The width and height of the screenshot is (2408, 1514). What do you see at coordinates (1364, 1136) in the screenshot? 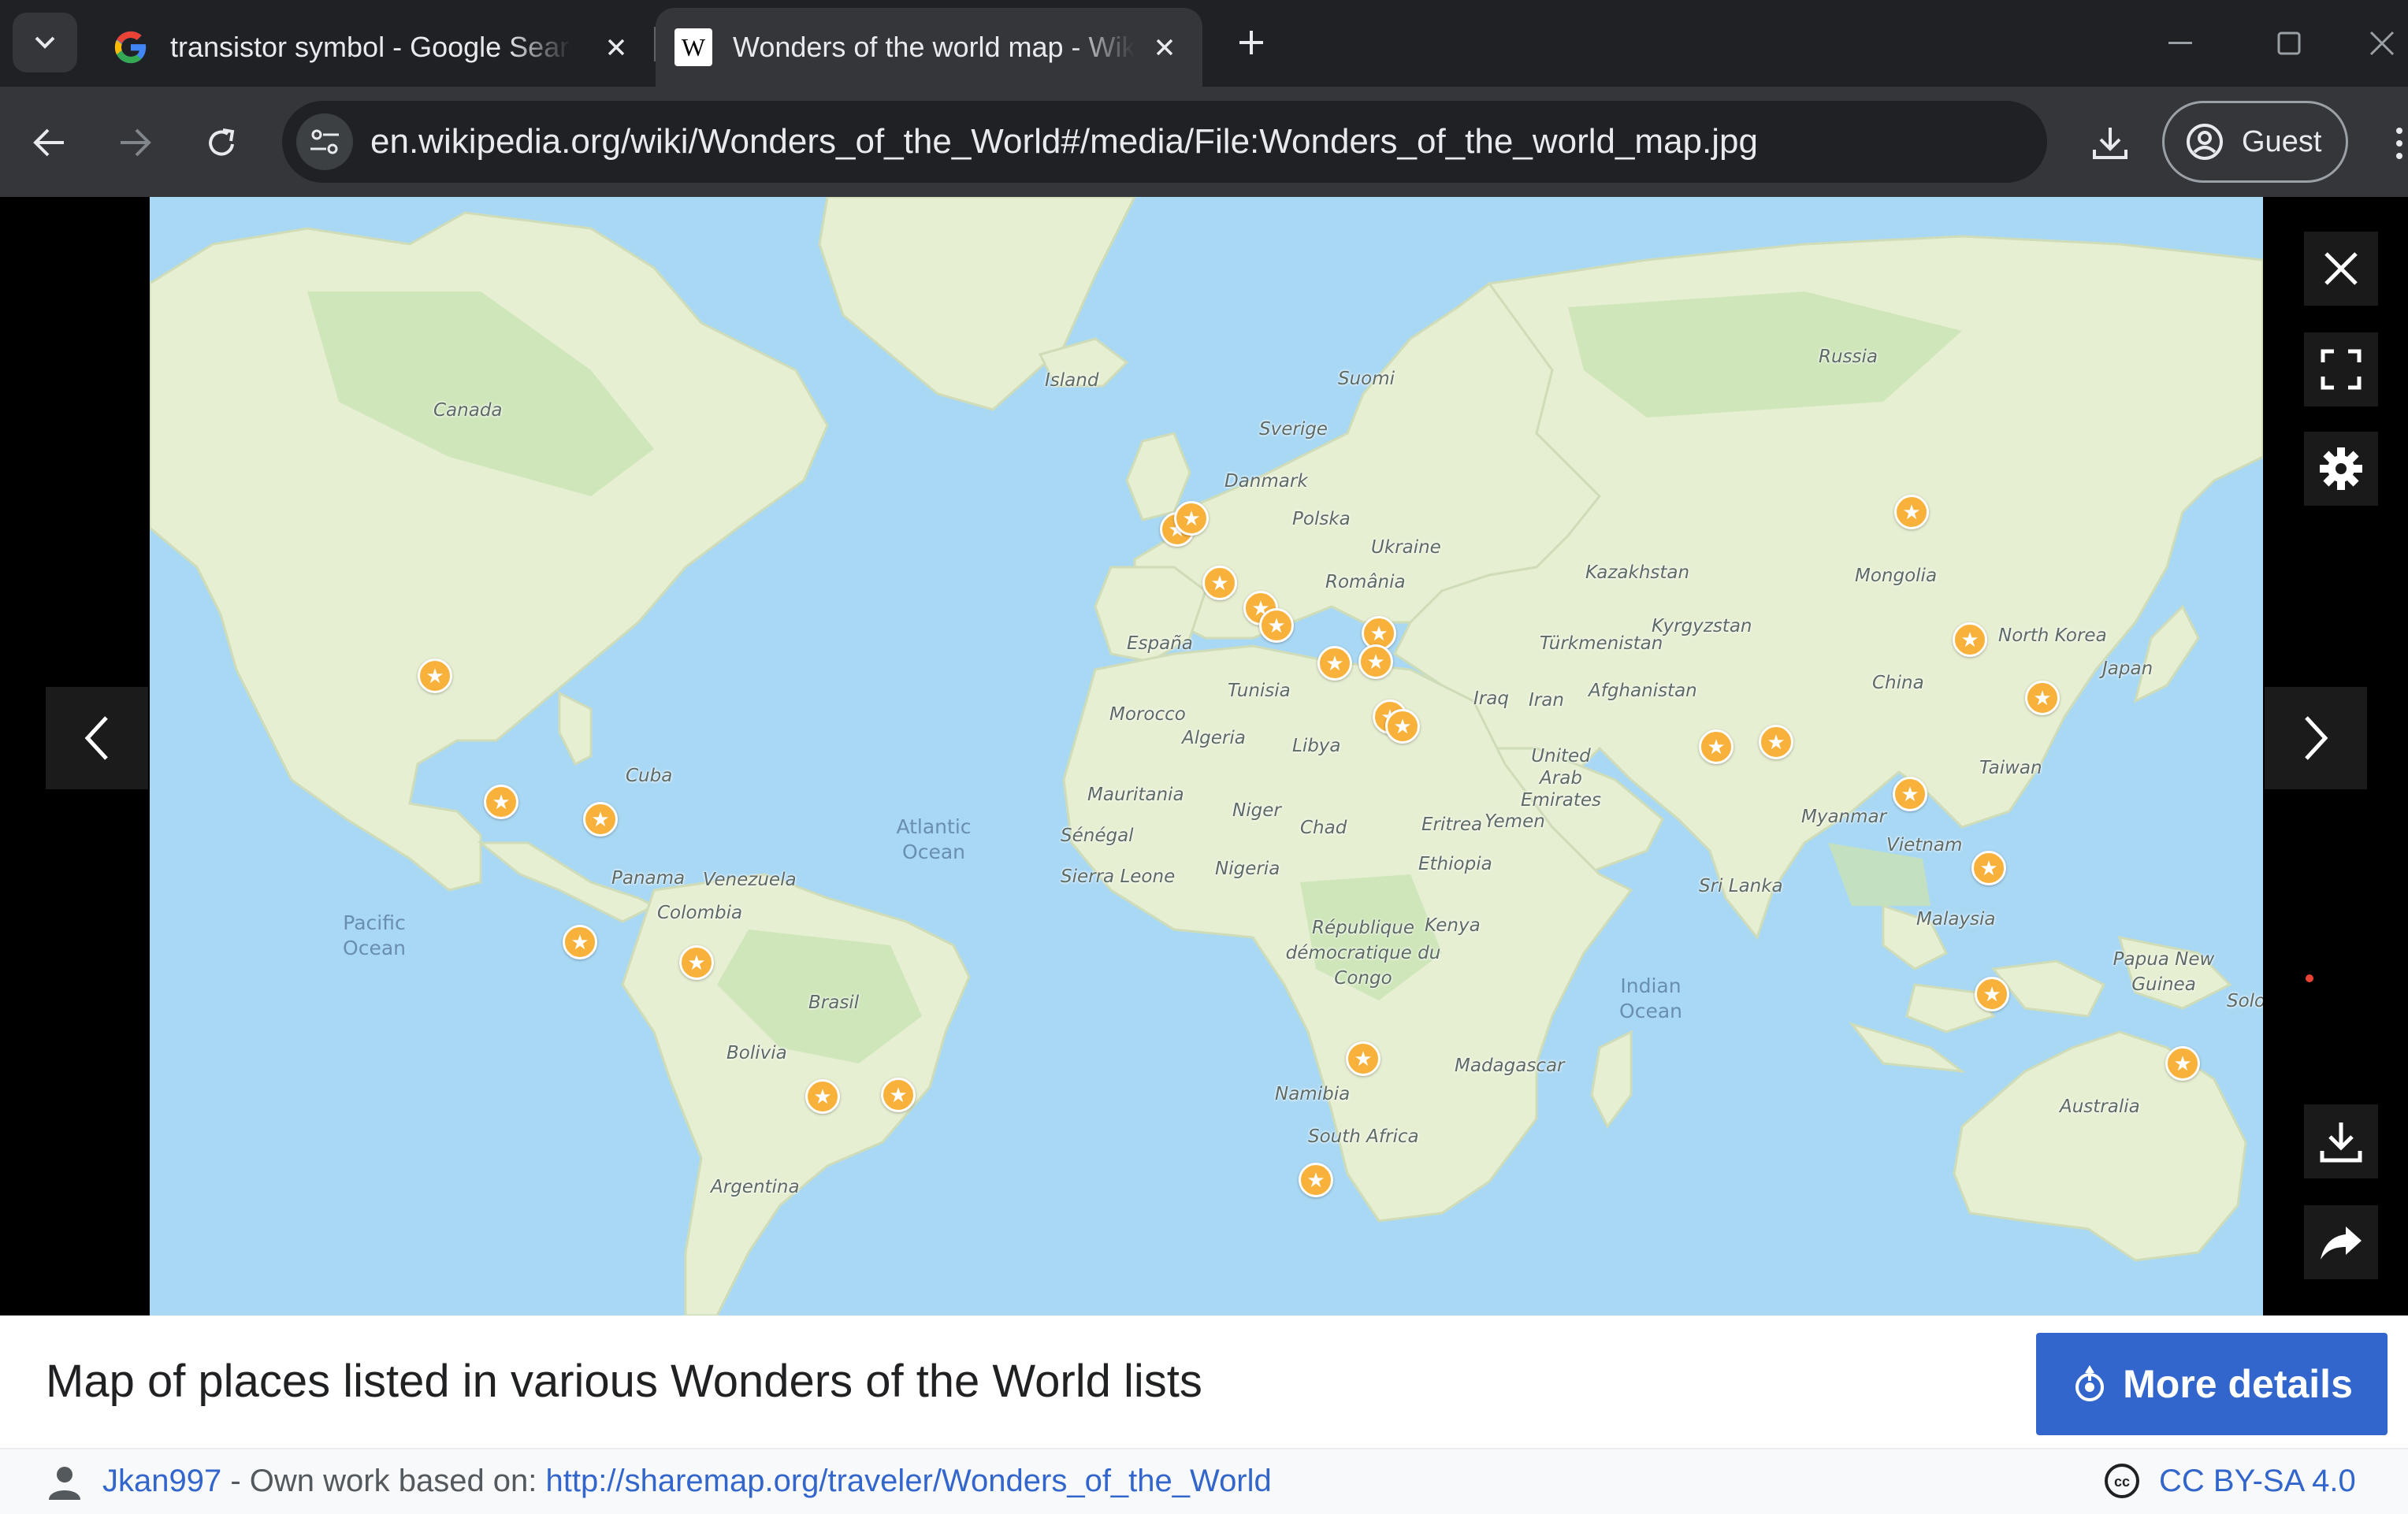
I see `map-label: South Africa` at bounding box center [1364, 1136].